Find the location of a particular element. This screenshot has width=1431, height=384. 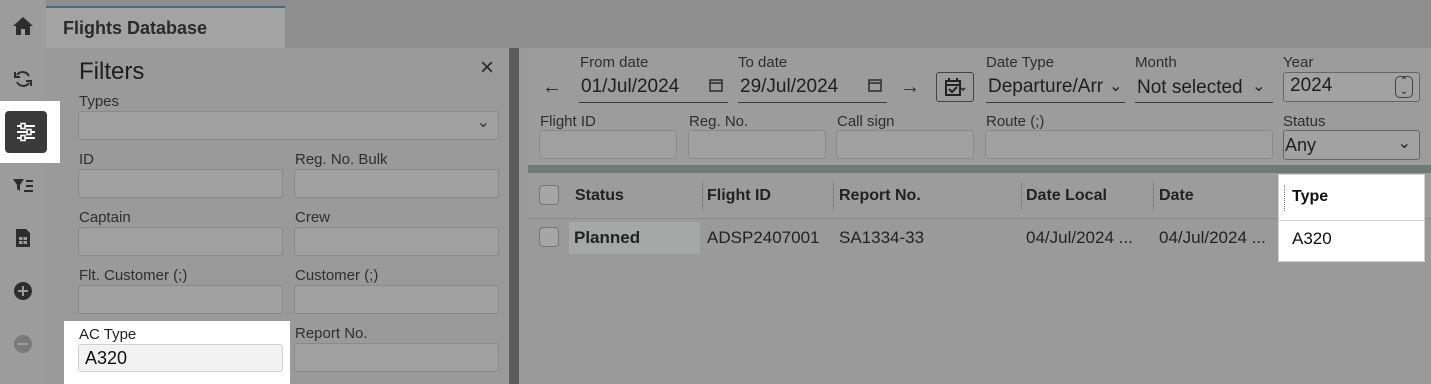

column-report-no: Report No. is located at coordinates (880, 196).